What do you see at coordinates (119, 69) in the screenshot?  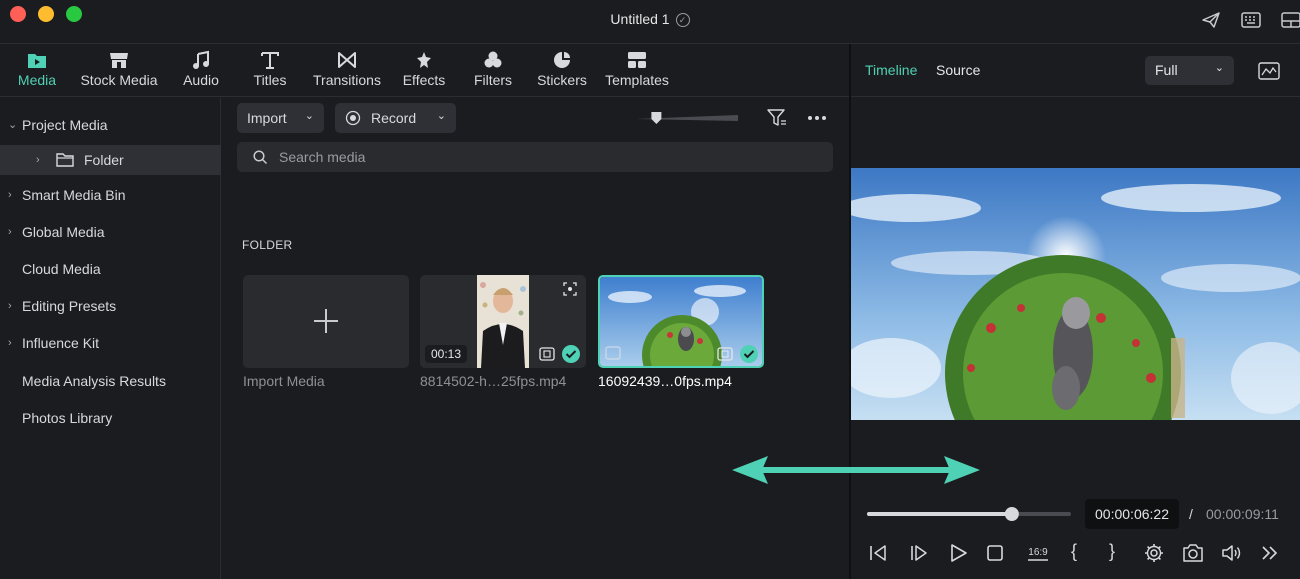 I see `tab-stock-media: Stock Media` at bounding box center [119, 69].